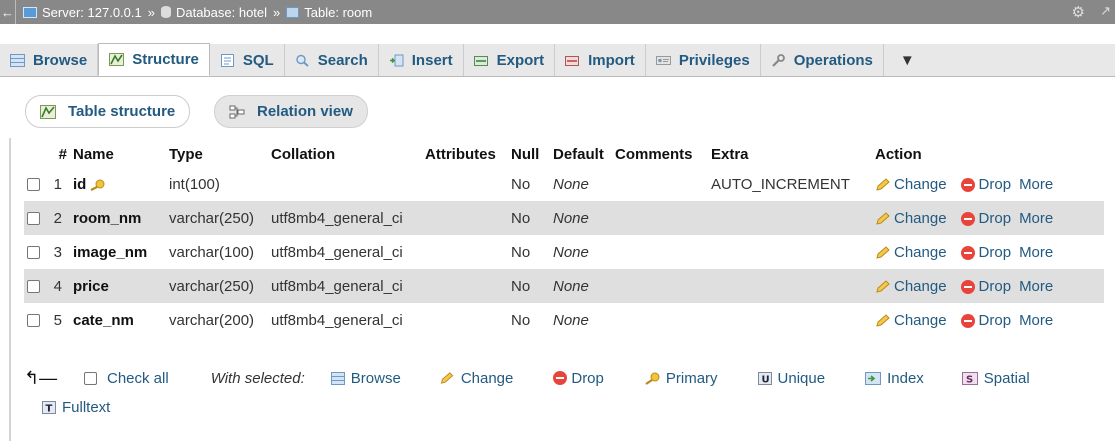 This screenshot has width=1115, height=441. What do you see at coordinates (703, 60) in the screenshot?
I see `tab-privileges: Privileges` at bounding box center [703, 60].